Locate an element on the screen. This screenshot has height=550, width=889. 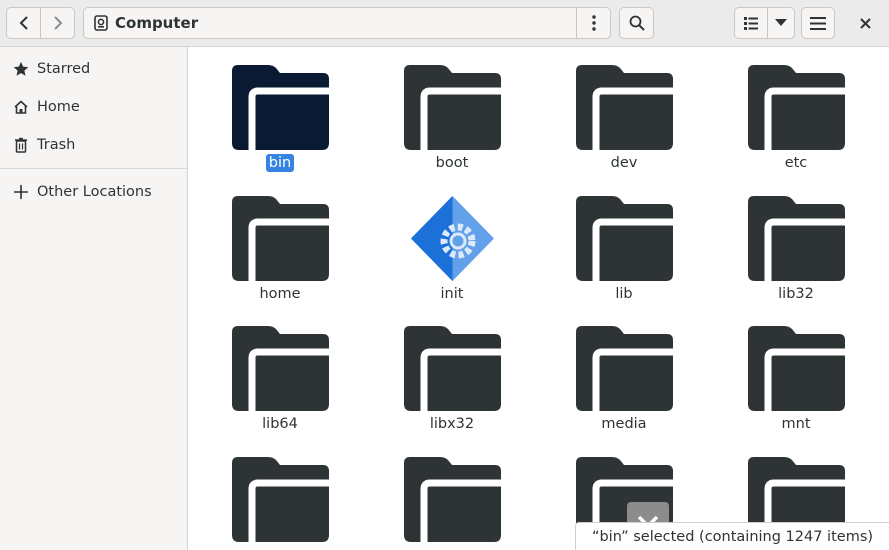
file-name: dev is located at coordinates (624, 163).